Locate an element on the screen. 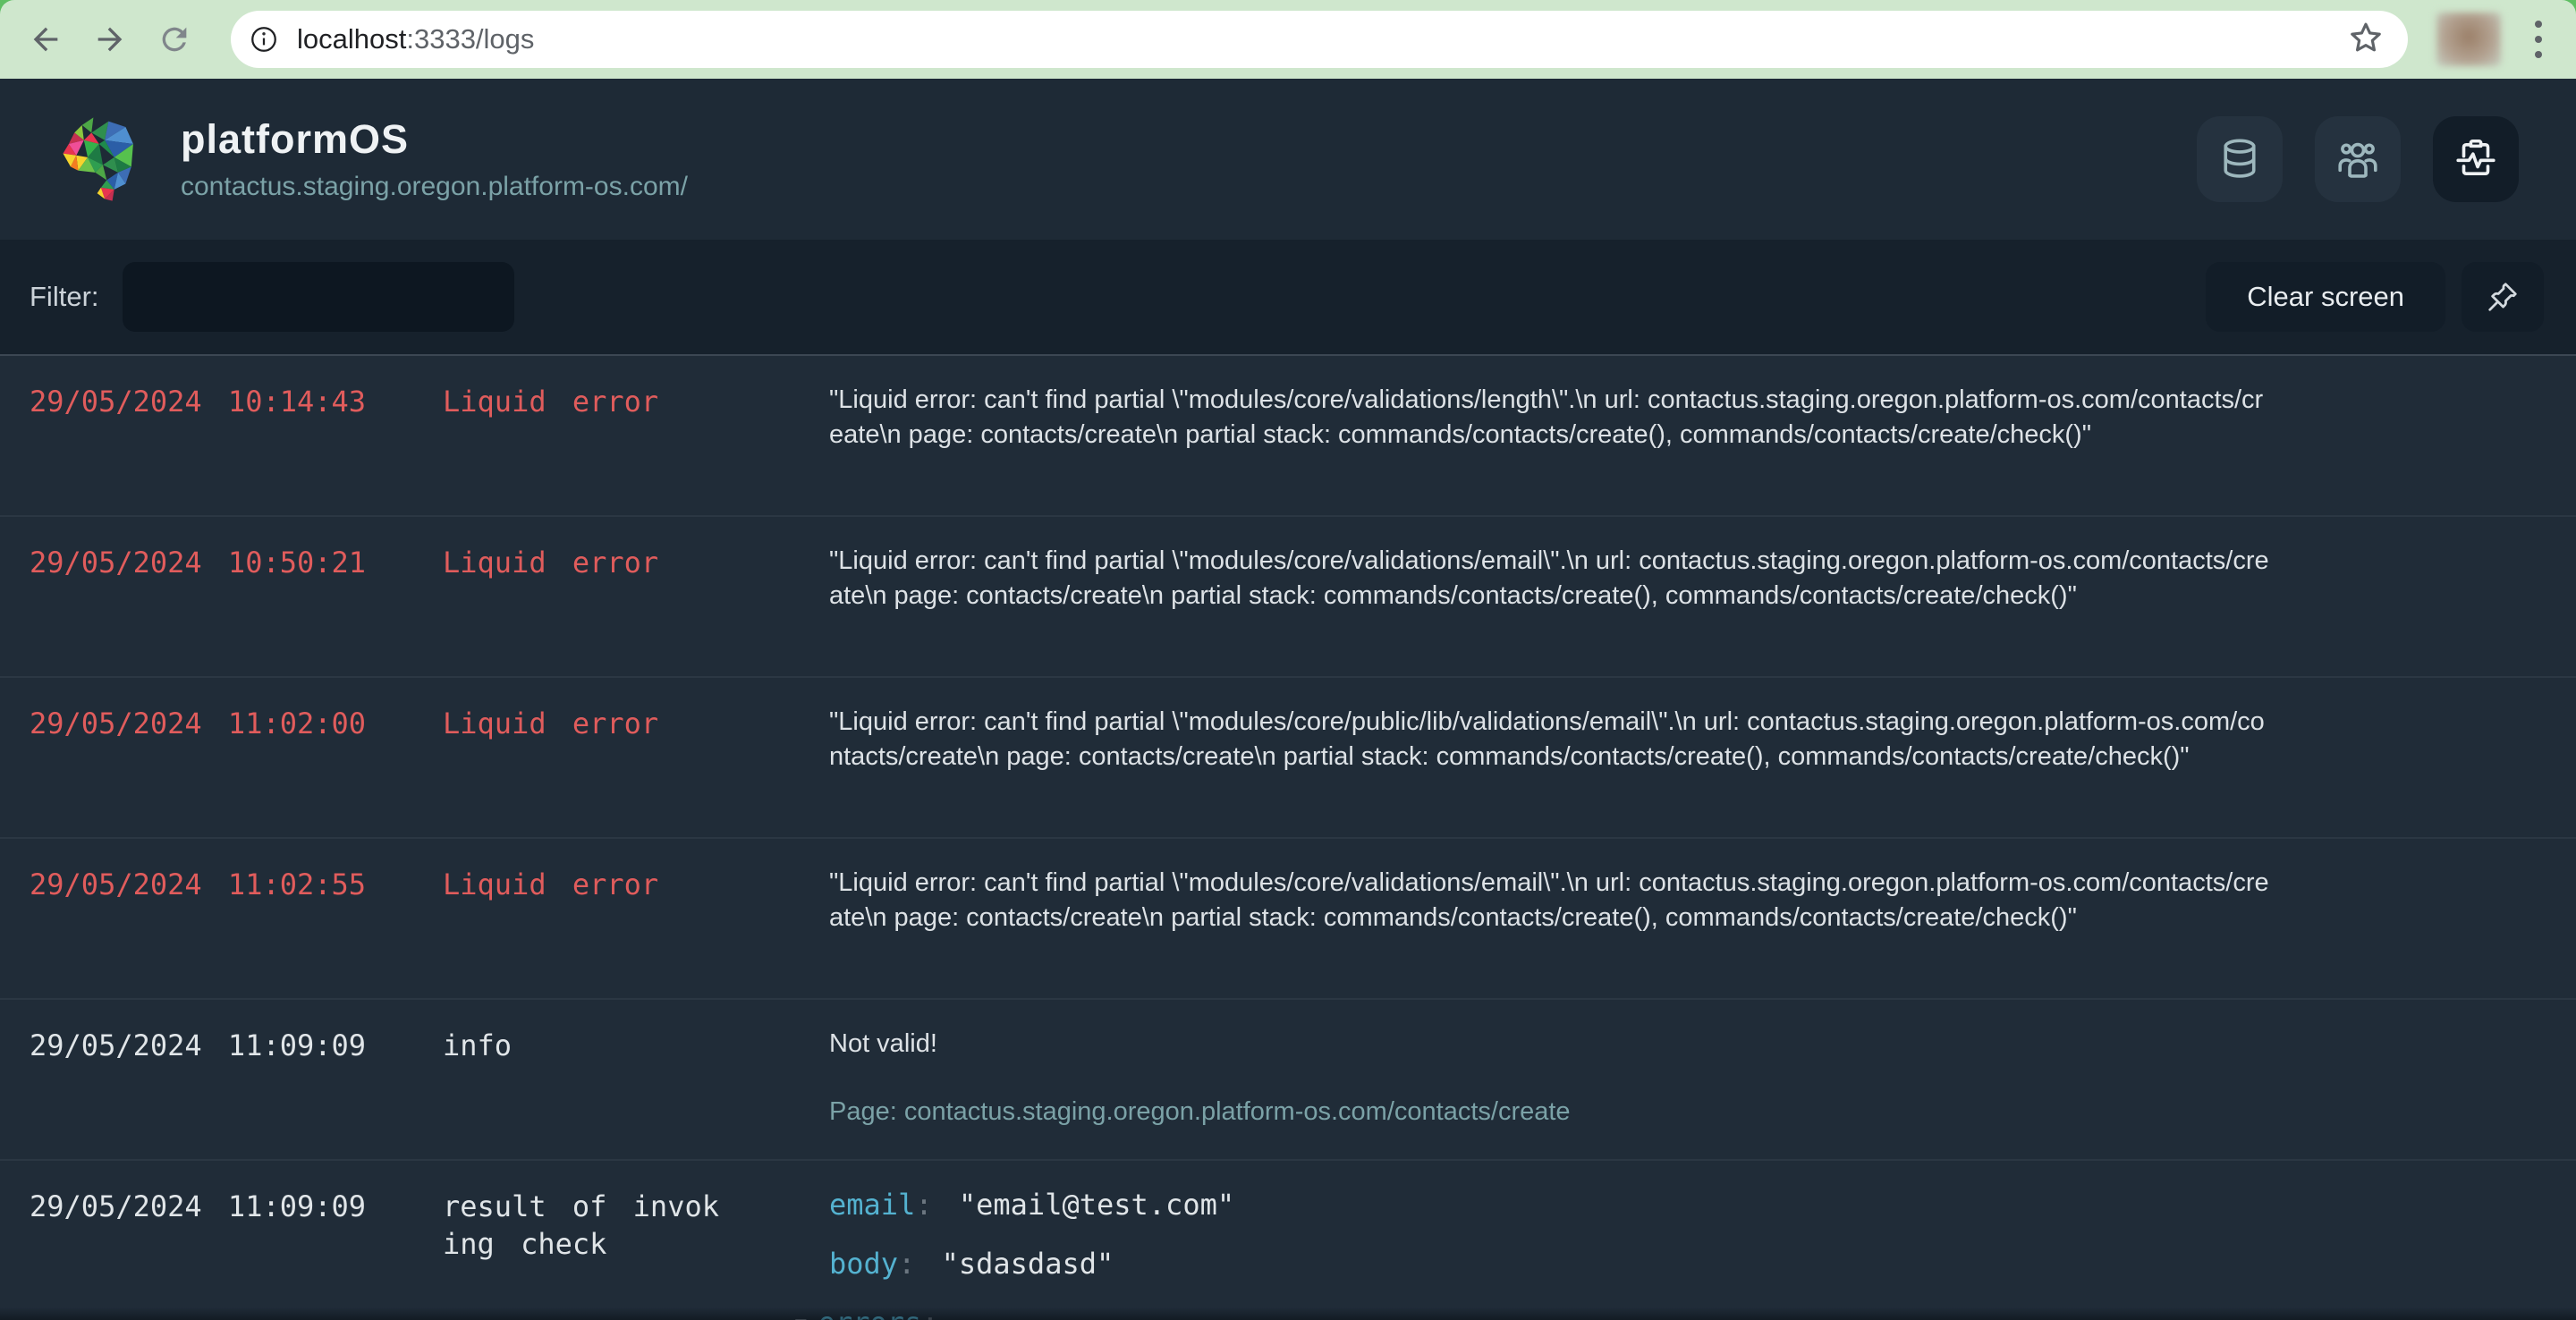 The width and height of the screenshot is (2576, 1320). reload-icon is located at coordinates (174, 39).